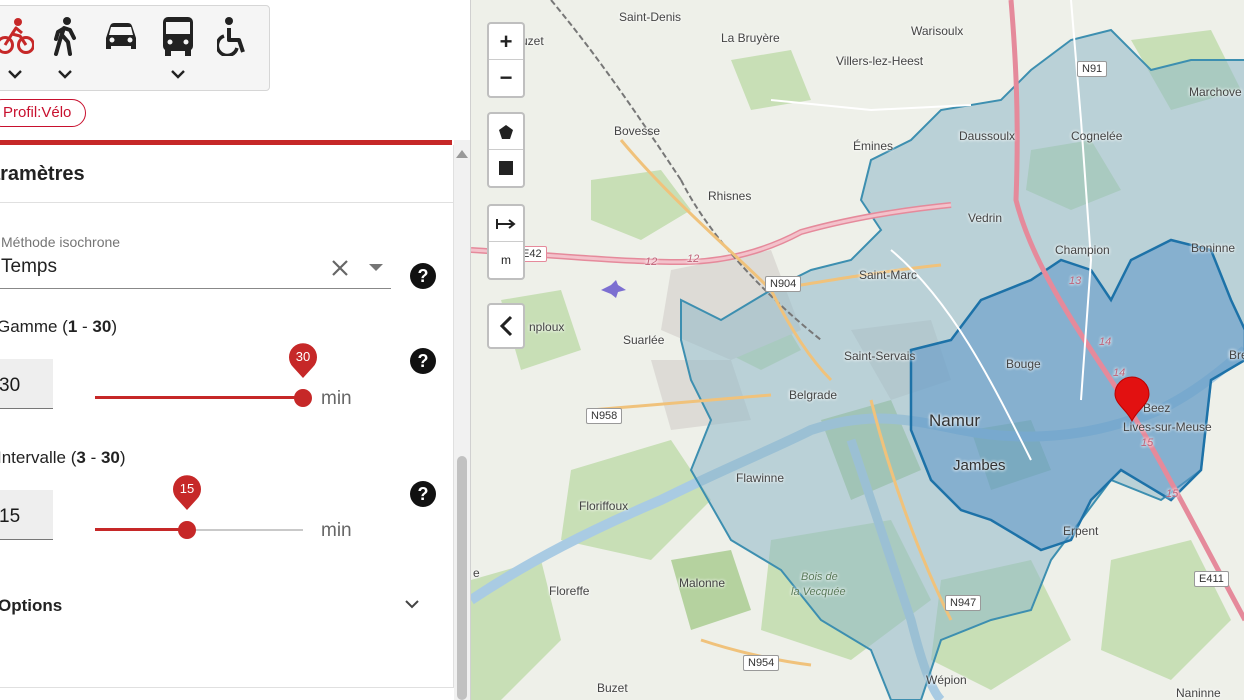 The image size is (1244, 700). What do you see at coordinates (1215, 92) in the screenshot?
I see `place-label: Marchove` at bounding box center [1215, 92].